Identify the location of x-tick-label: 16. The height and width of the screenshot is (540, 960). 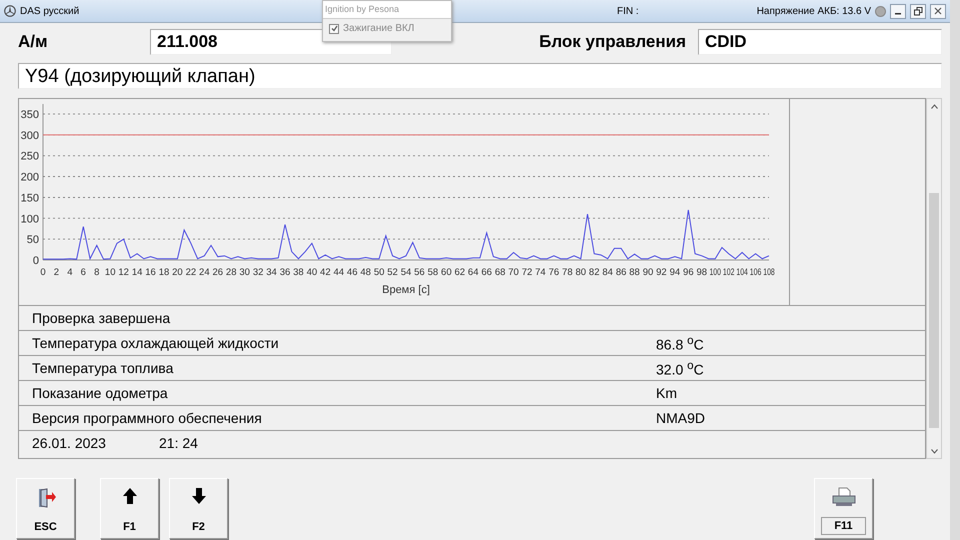
(150, 272).